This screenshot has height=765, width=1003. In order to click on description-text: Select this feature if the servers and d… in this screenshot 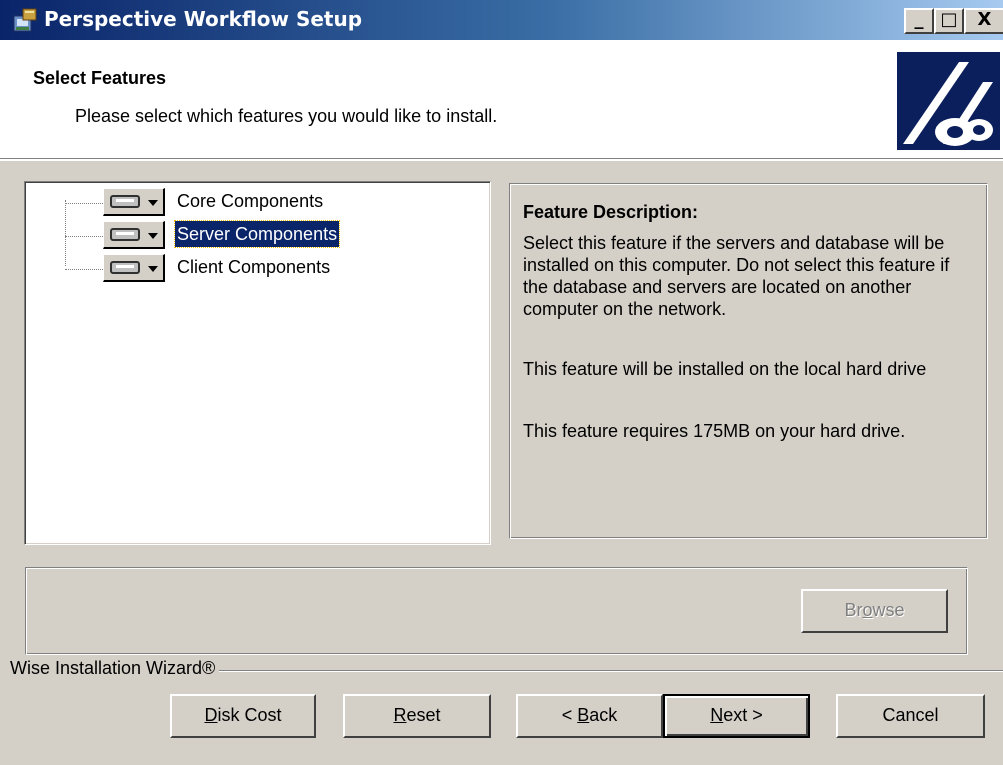, I will do `click(736, 276)`.